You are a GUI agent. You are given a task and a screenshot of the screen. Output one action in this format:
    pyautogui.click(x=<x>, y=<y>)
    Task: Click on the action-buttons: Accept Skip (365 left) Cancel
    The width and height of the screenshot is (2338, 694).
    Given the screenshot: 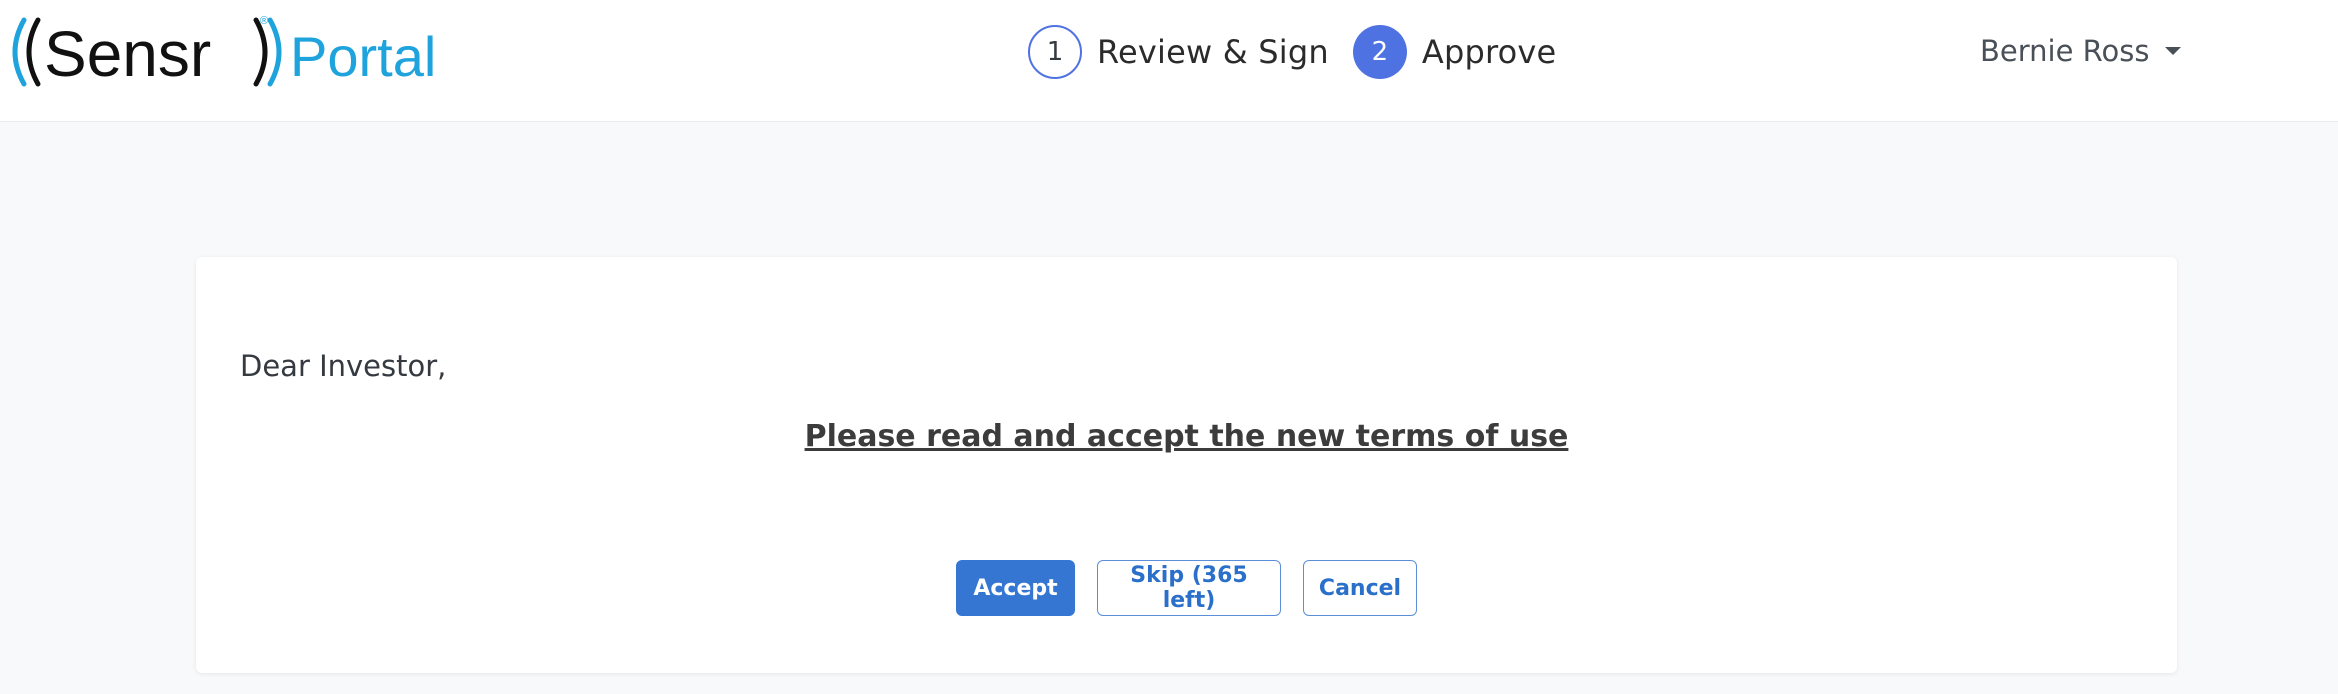 What is the action you would take?
    pyautogui.click(x=1186, y=588)
    